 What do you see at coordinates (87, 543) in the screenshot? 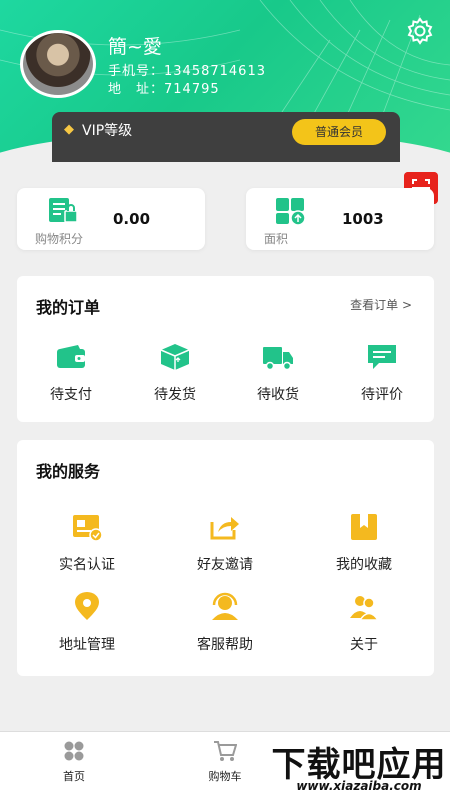
I see `service-real-name-auth: 实名认证` at bounding box center [87, 543].